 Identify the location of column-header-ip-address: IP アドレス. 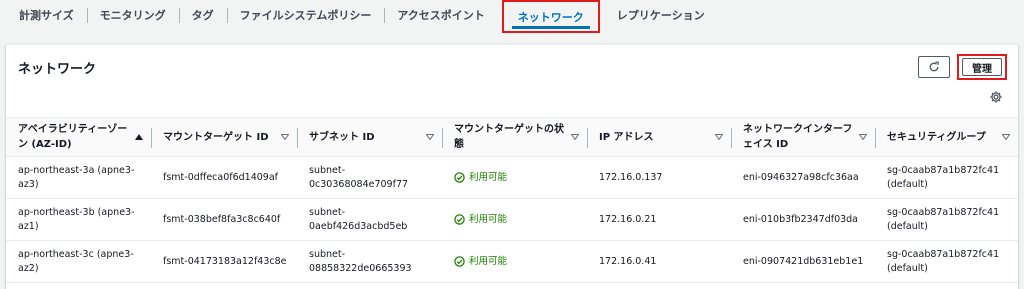
(659, 137).